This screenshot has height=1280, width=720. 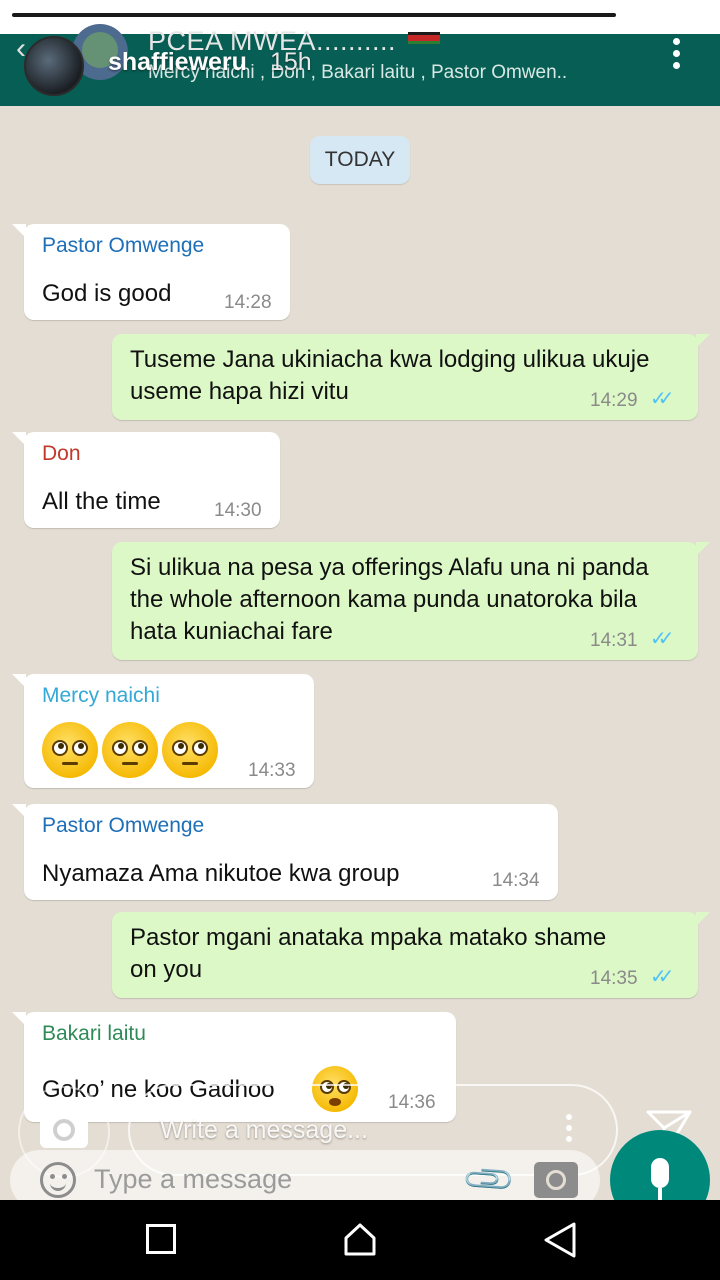 What do you see at coordinates (660, 1173) in the screenshot?
I see `mic-icon` at bounding box center [660, 1173].